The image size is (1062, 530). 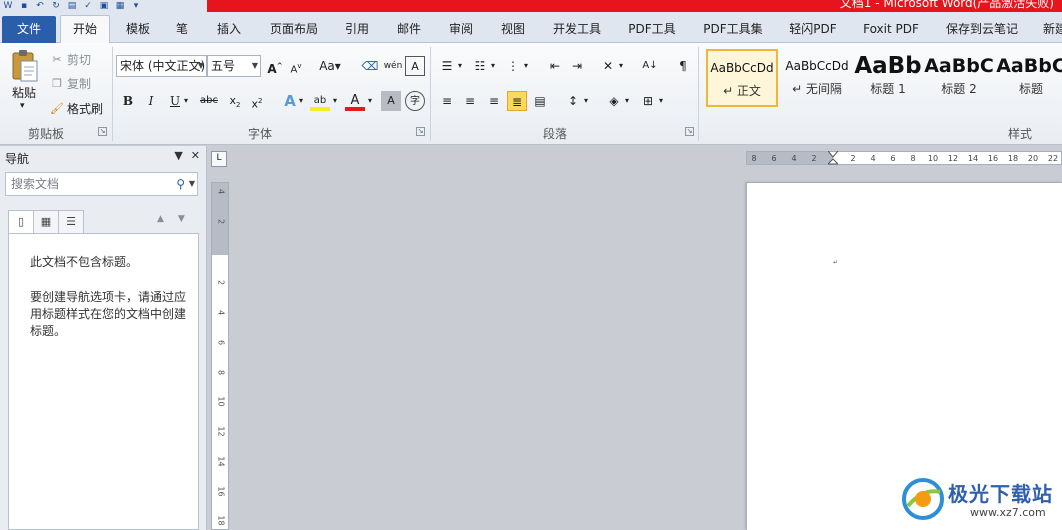 What do you see at coordinates (393, 66) in the screenshot?
I see `phonetic-guide-icon: wén` at bounding box center [393, 66].